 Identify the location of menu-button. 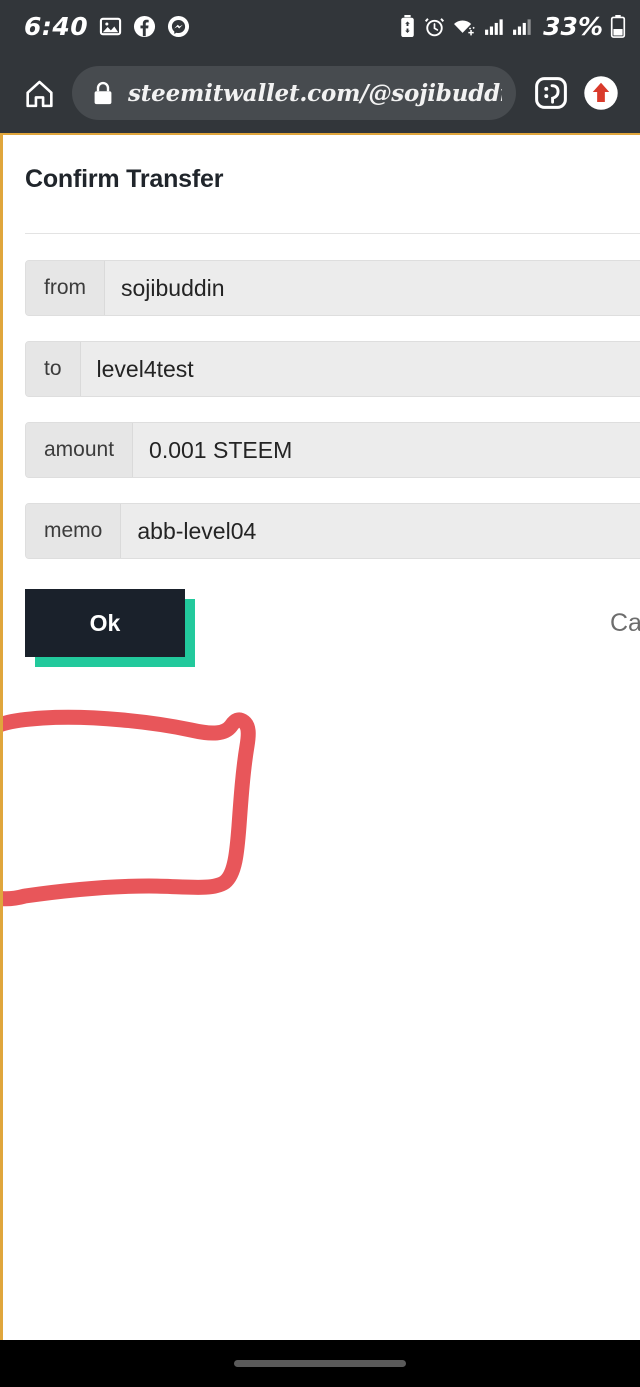
(601, 93).